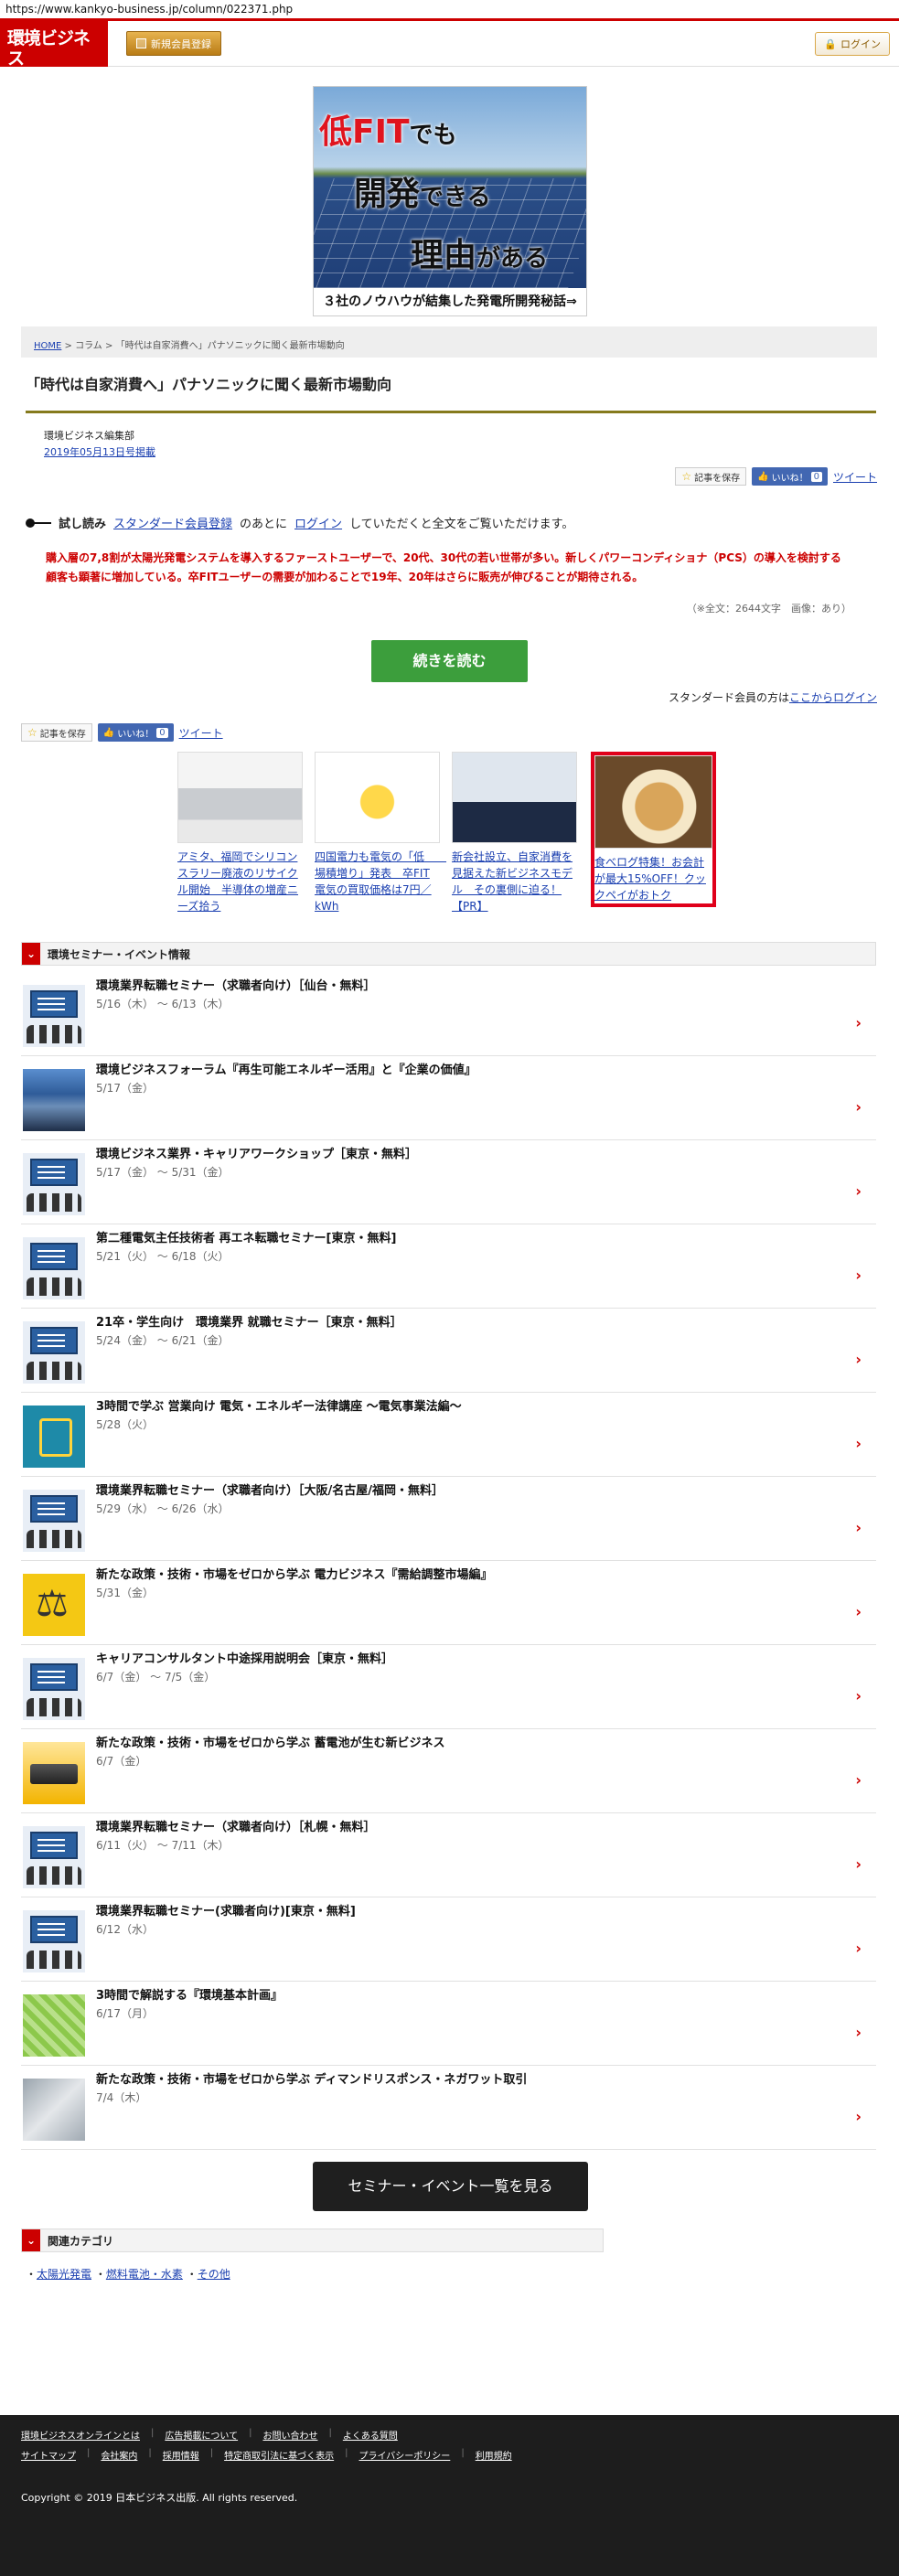 The width and height of the screenshot is (899, 2576). Describe the element at coordinates (816, 476) in the screenshot. I see `like-count: 0` at that location.